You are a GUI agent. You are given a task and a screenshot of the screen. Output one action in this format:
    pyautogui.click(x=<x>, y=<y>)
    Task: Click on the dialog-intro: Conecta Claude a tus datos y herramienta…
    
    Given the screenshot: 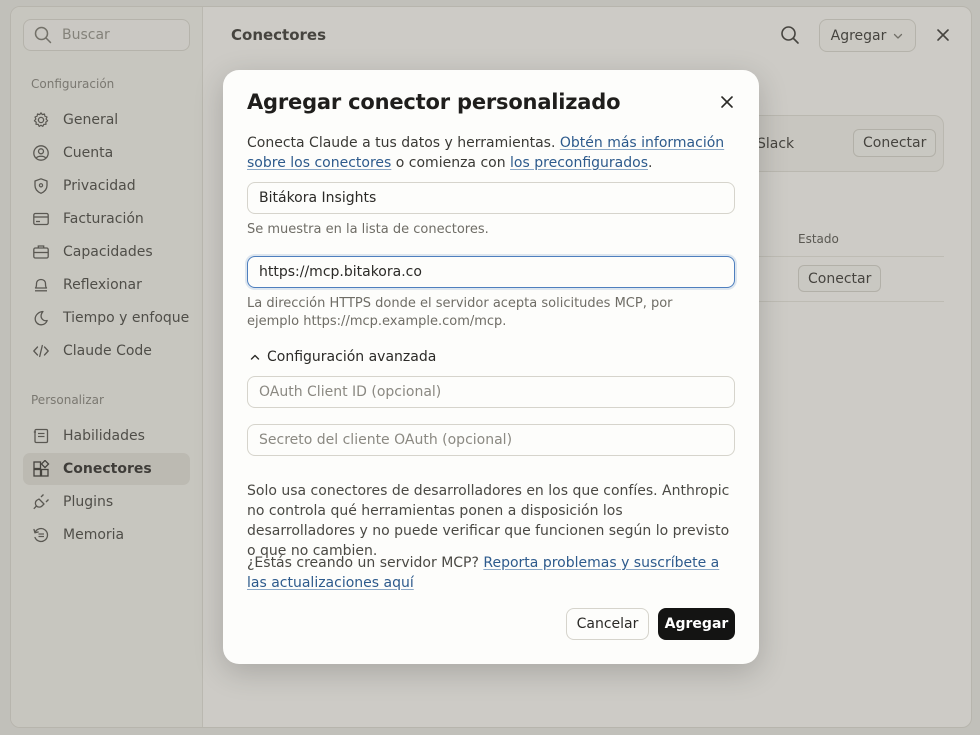 What is the action you would take?
    pyautogui.click(x=493, y=153)
    